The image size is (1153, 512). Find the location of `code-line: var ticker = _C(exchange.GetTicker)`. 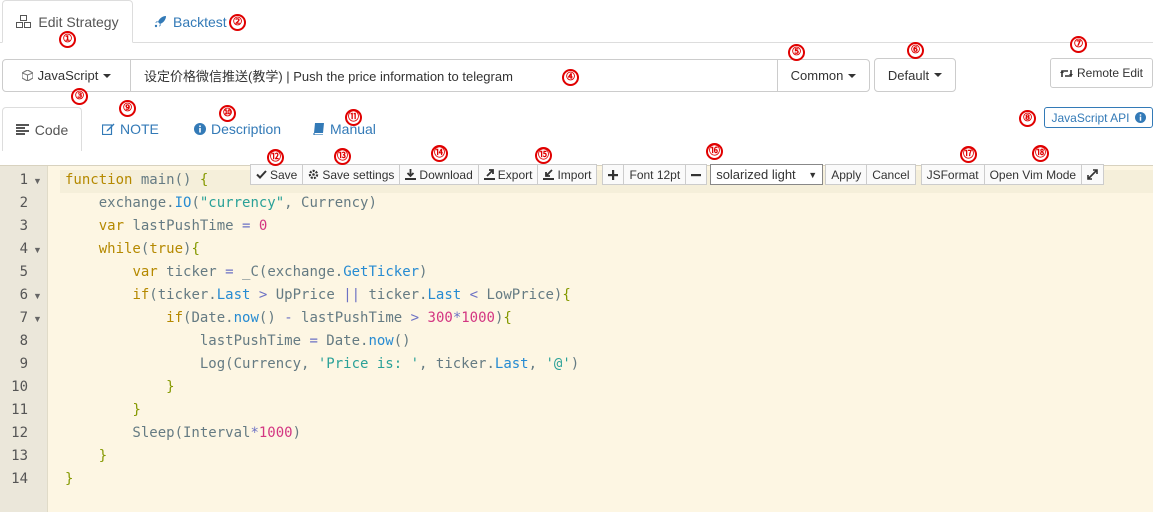

code-line: var ticker = _C(exchange.GetTicker) is located at coordinates (246, 272).